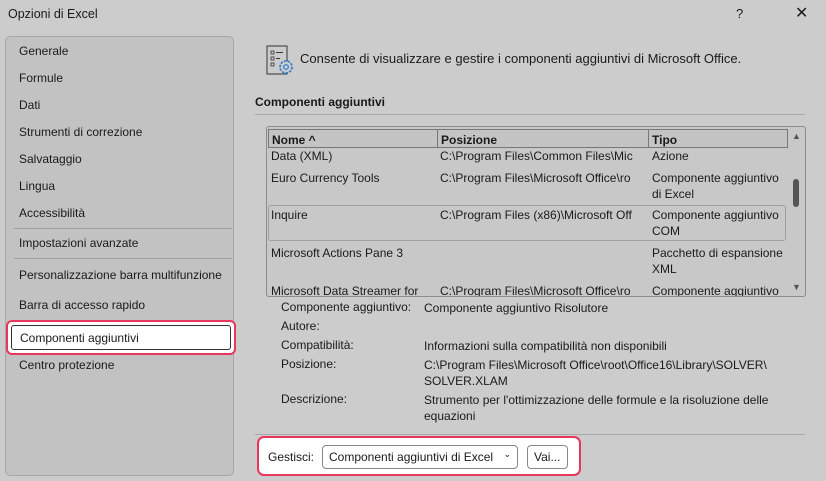 The width and height of the screenshot is (826, 481). What do you see at coordinates (718, 138) in the screenshot?
I see `column-header-tipo: Tipo` at bounding box center [718, 138].